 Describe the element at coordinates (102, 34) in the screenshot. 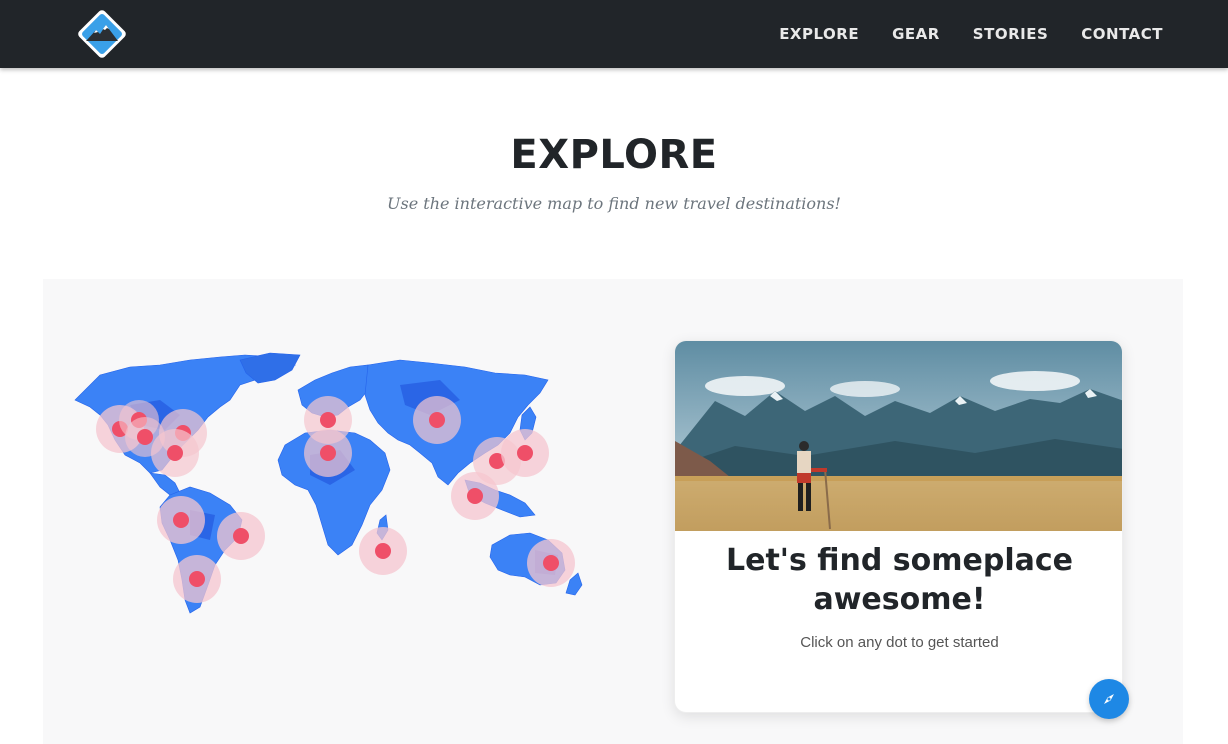

I see `mountain-logo-icon` at that location.